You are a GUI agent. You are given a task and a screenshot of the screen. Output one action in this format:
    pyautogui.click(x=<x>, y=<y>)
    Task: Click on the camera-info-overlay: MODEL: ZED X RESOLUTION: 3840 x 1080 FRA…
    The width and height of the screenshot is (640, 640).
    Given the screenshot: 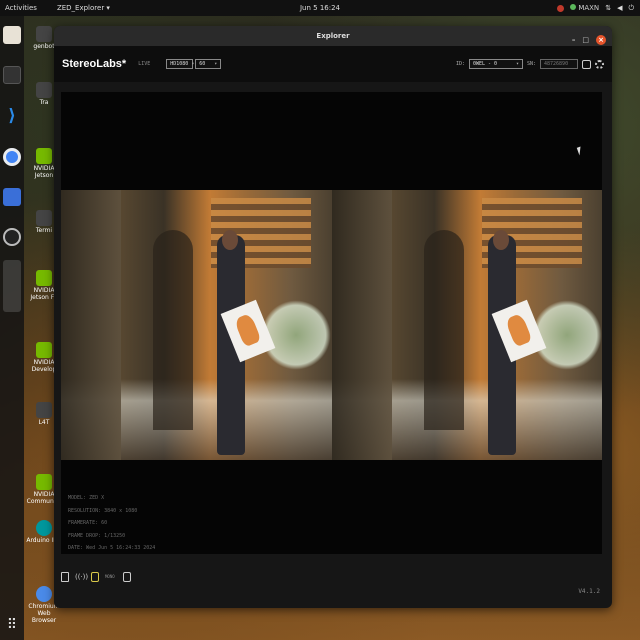 What is the action you would take?
    pyautogui.click(x=111, y=523)
    